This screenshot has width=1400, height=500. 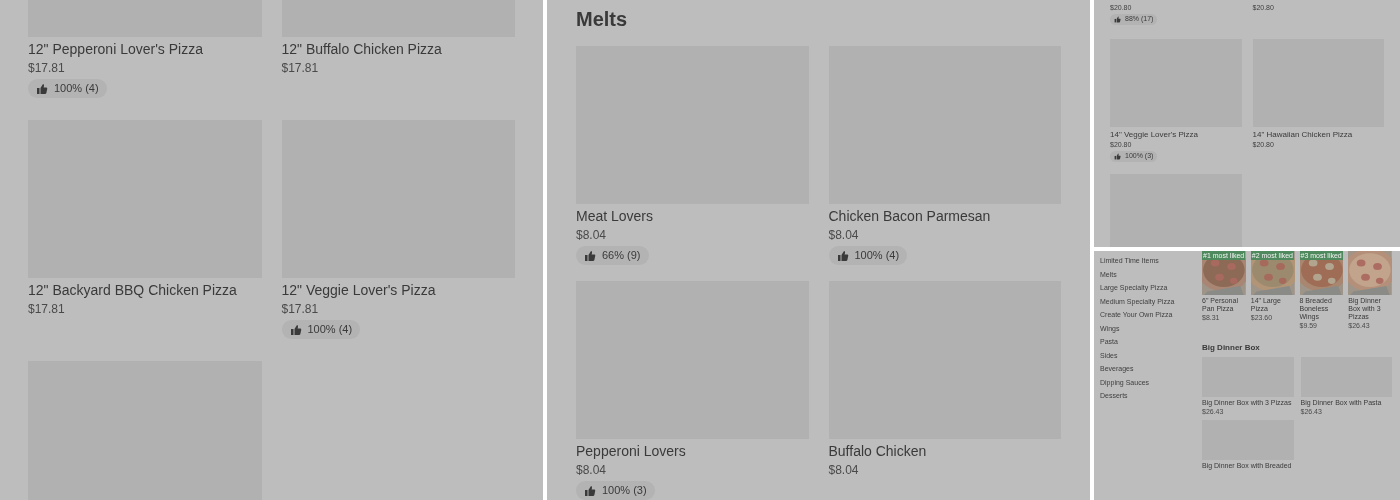 I want to click on section-heading: Big Dinner Box, so click(x=1231, y=348).